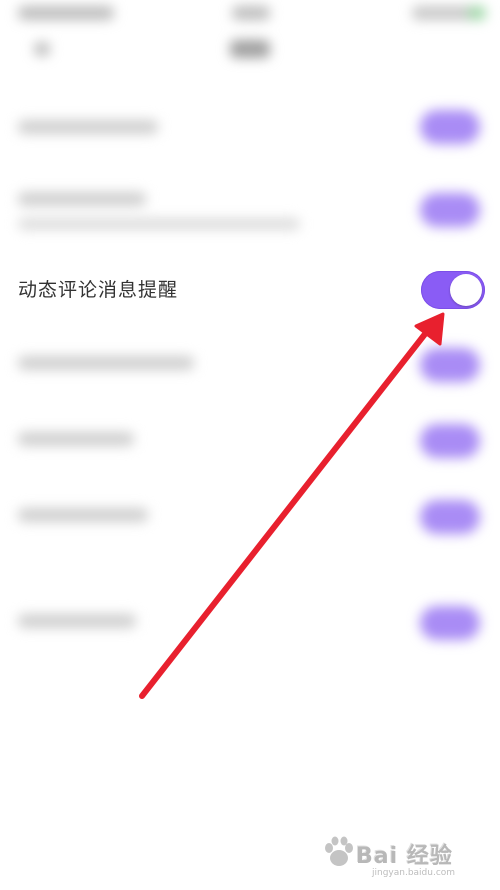  What do you see at coordinates (404, 856) in the screenshot?
I see `watermark-brand: Bai 经验` at bounding box center [404, 856].